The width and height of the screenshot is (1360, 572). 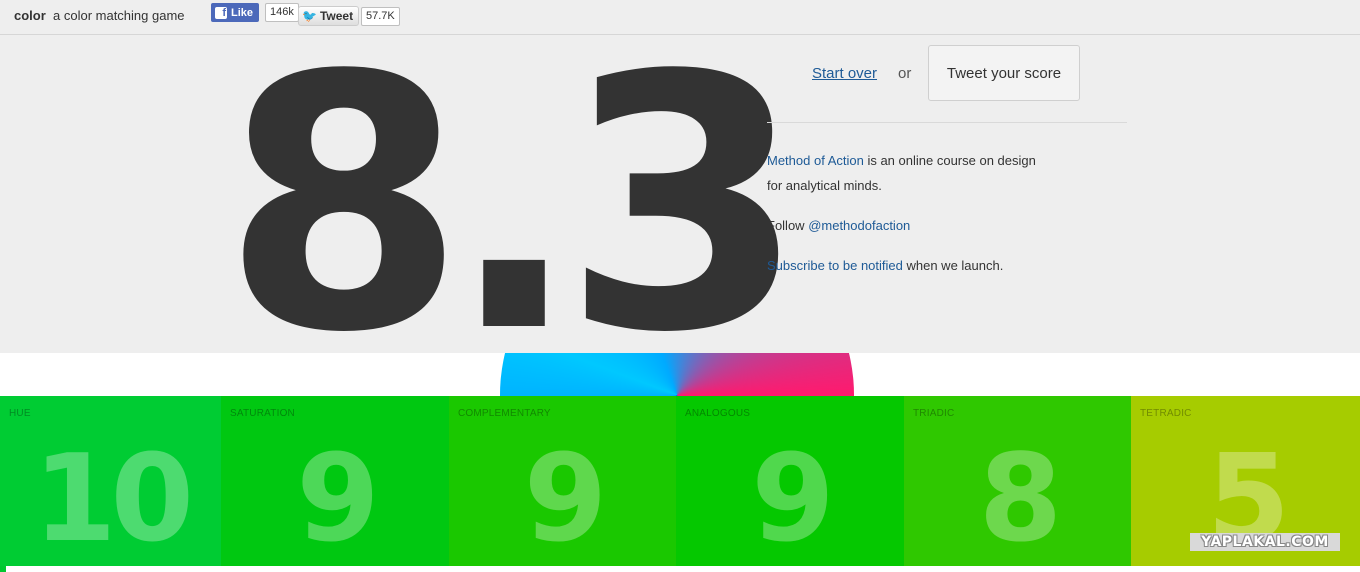 I want to click on or-separator: or, so click(x=905, y=73).